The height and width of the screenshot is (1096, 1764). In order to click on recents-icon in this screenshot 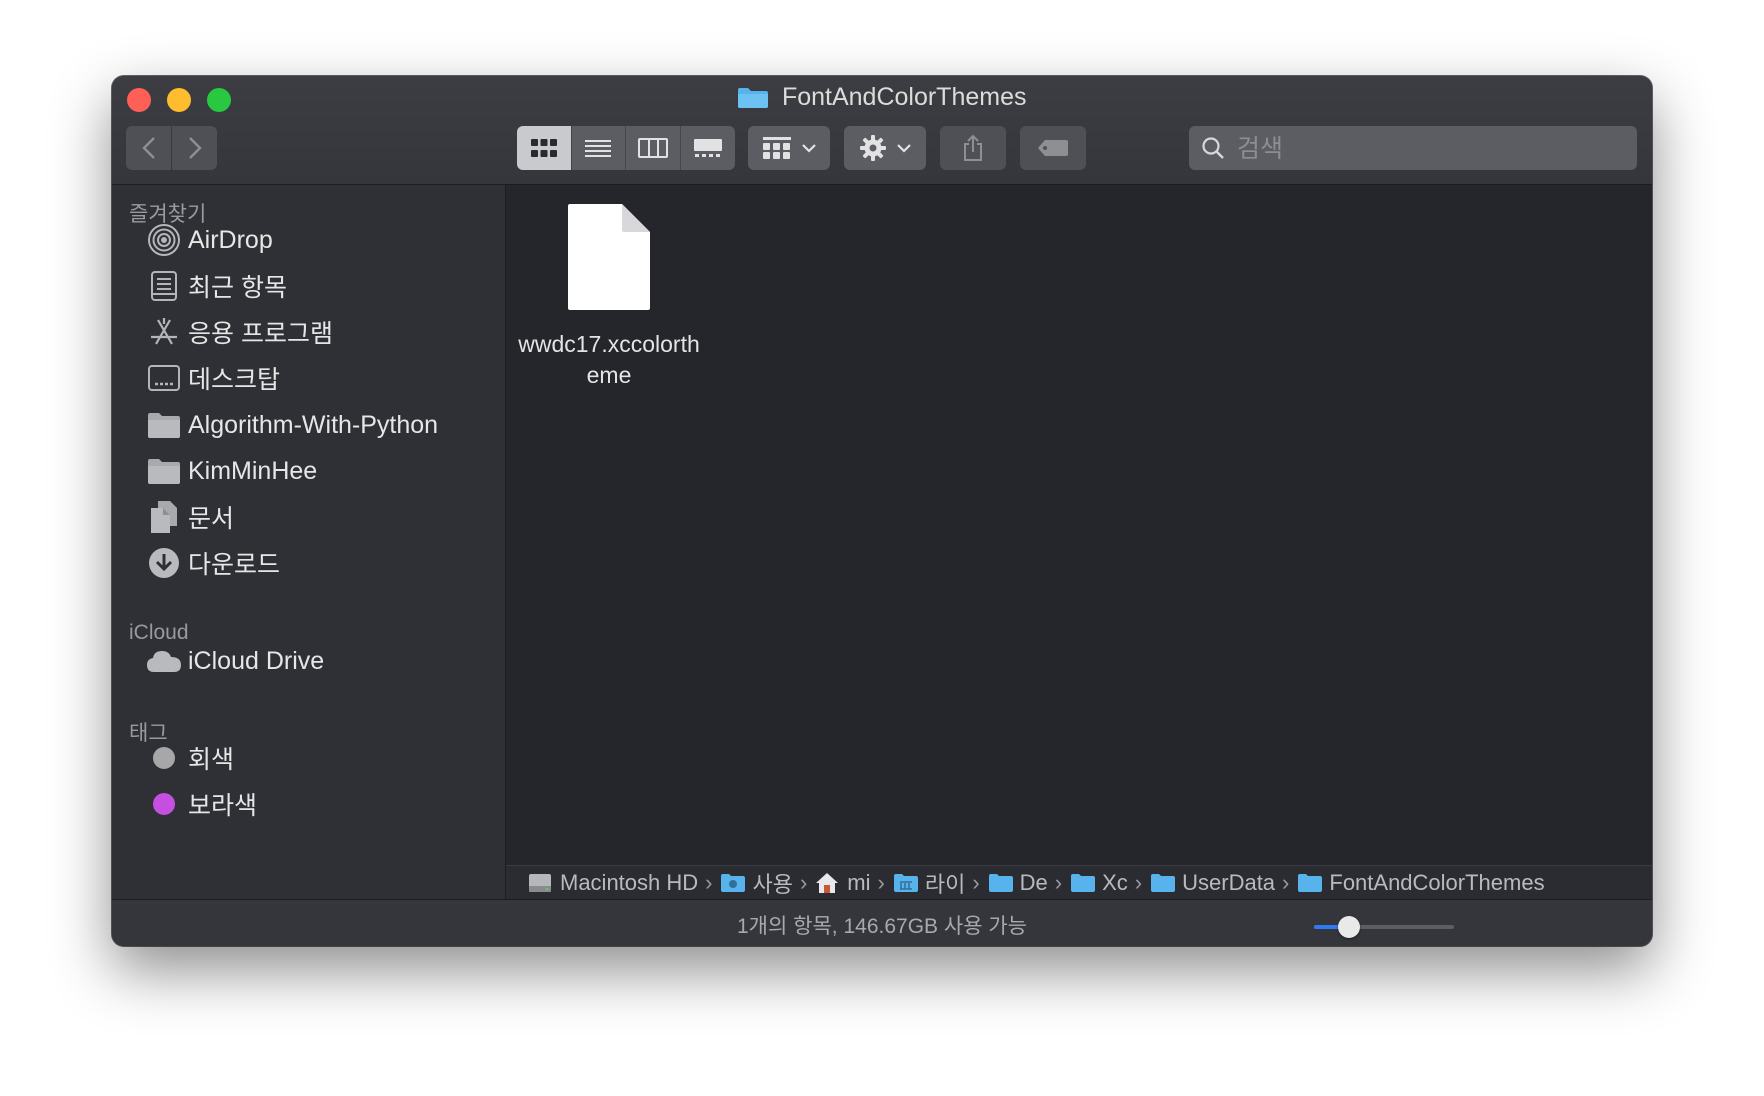, I will do `click(164, 286)`.